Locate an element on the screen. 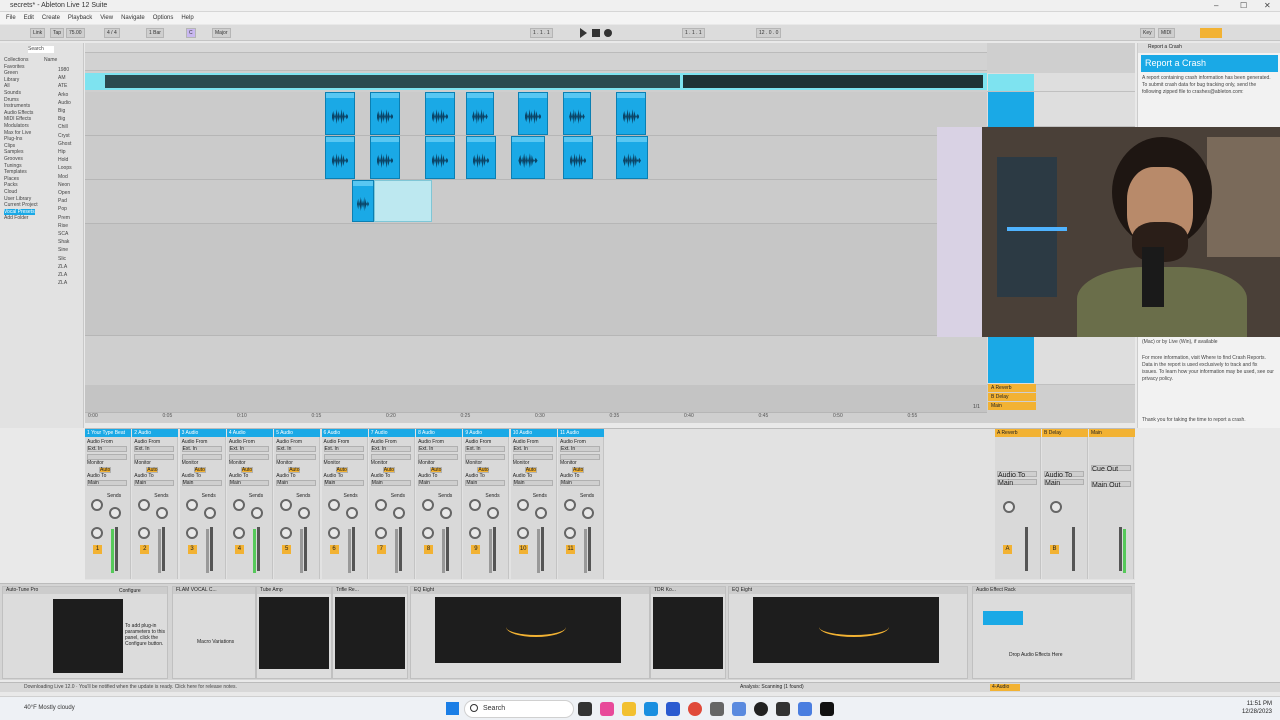 This screenshot has height=720, width=1280. edge-icon is located at coordinates (651, 709).